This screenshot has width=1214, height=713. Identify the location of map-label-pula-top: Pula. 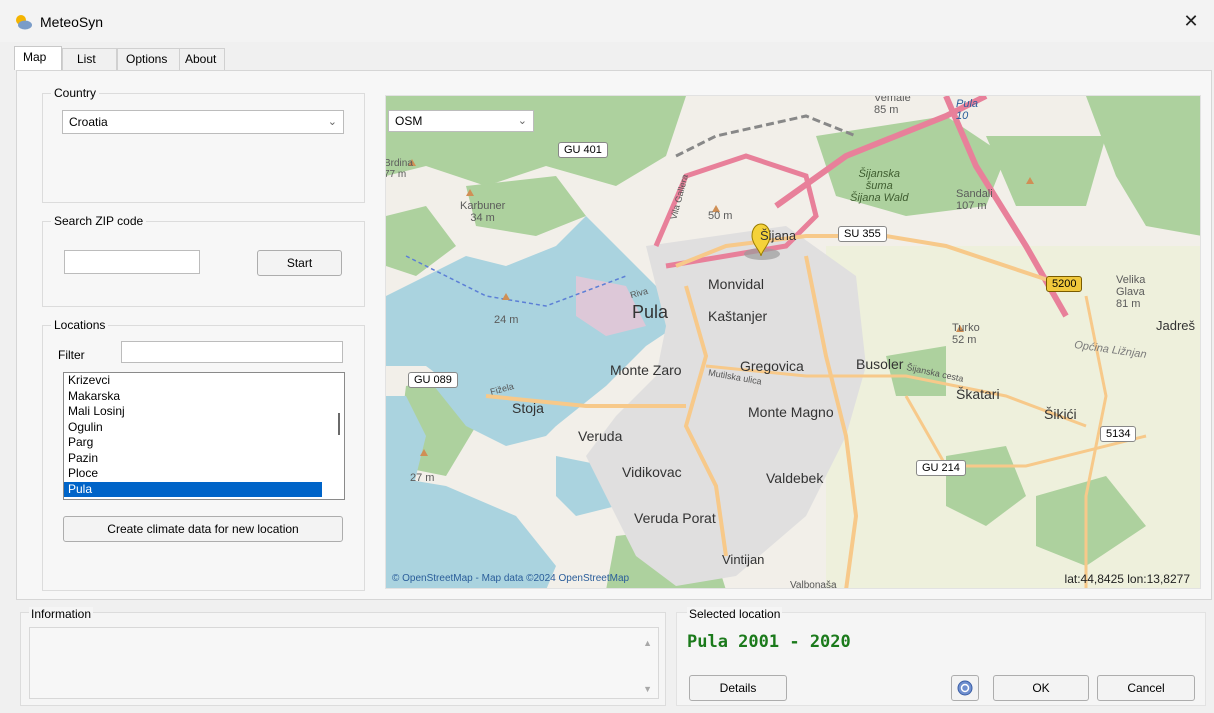
(967, 104).